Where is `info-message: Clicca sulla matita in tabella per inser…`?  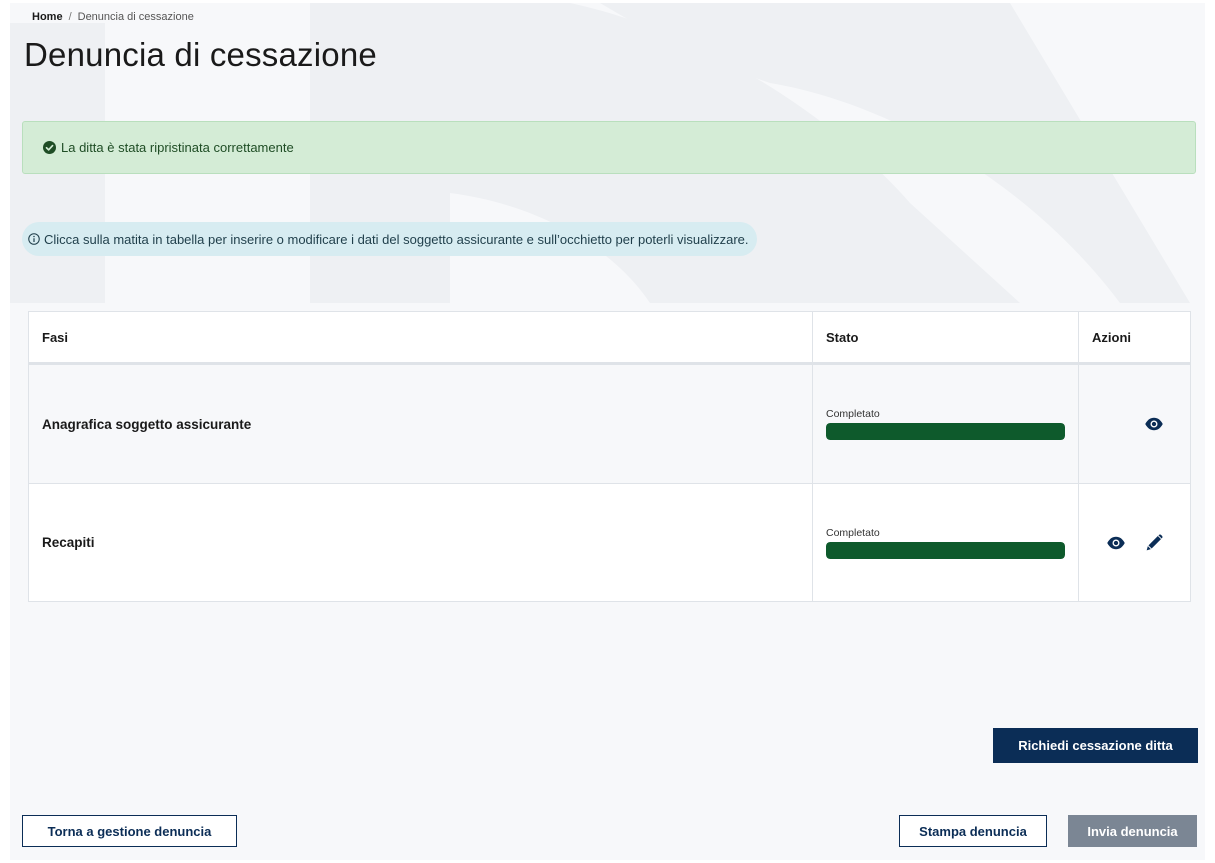 info-message: Clicca sulla matita in tabella per inser… is located at coordinates (389, 239).